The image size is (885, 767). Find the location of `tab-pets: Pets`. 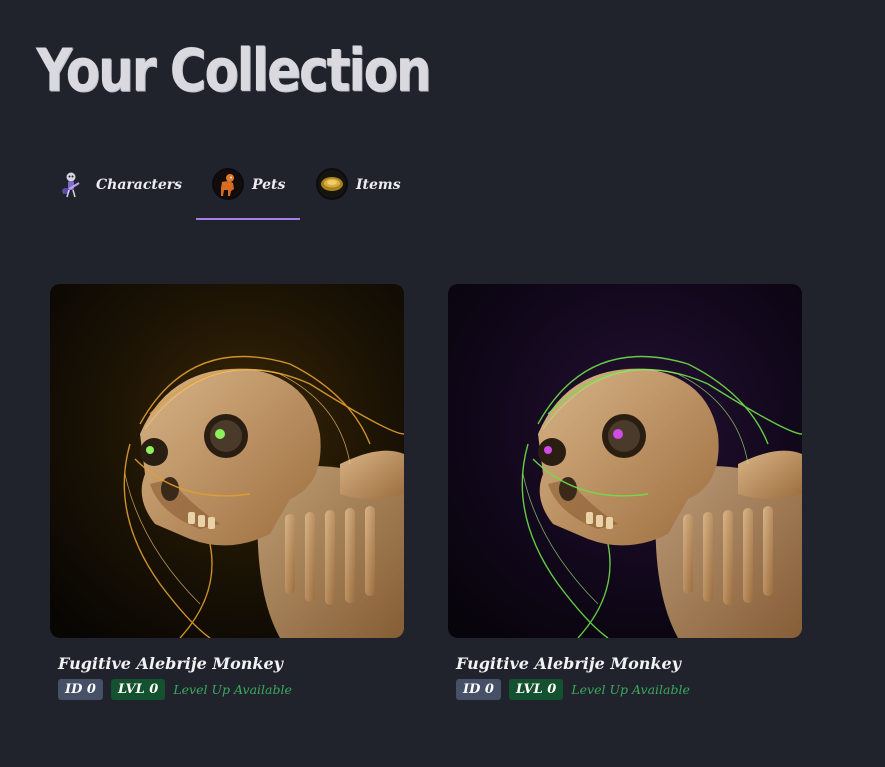

tab-pets: Pets is located at coordinates (248, 194).